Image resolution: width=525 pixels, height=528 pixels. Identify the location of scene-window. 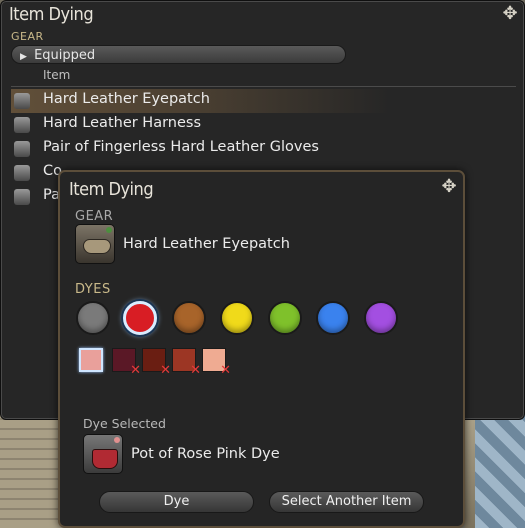
(500, 469).